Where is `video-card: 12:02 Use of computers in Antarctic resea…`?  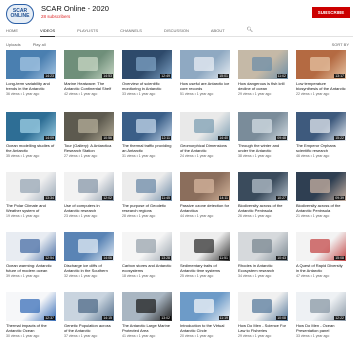 video-card: 12:02 Use of computers in Antarctic resea… is located at coordinates (89, 200).